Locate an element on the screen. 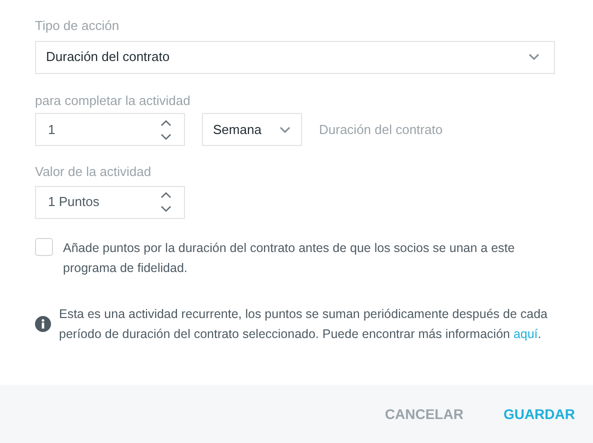 This screenshot has width=593, height=443. info-text: Esta es una actividad recurrente, los puntos se suman periódicamente después de cada período de duración del contrato seleccionado. Puede encontrar más información aquí. is located at coordinates (303, 324).